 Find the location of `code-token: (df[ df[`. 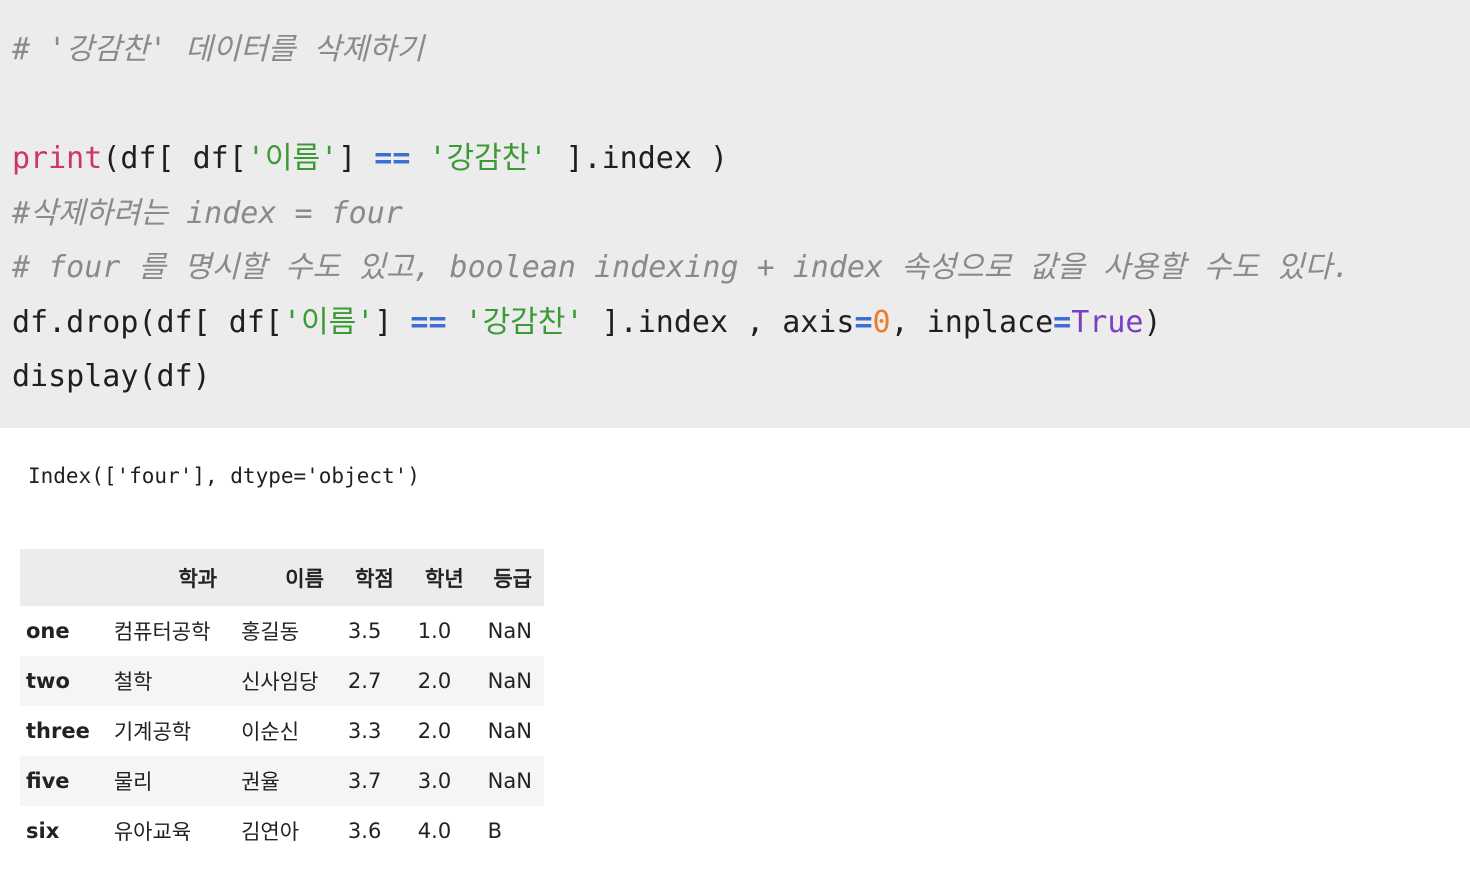

code-token: (df[ df[ is located at coordinates (174, 158).